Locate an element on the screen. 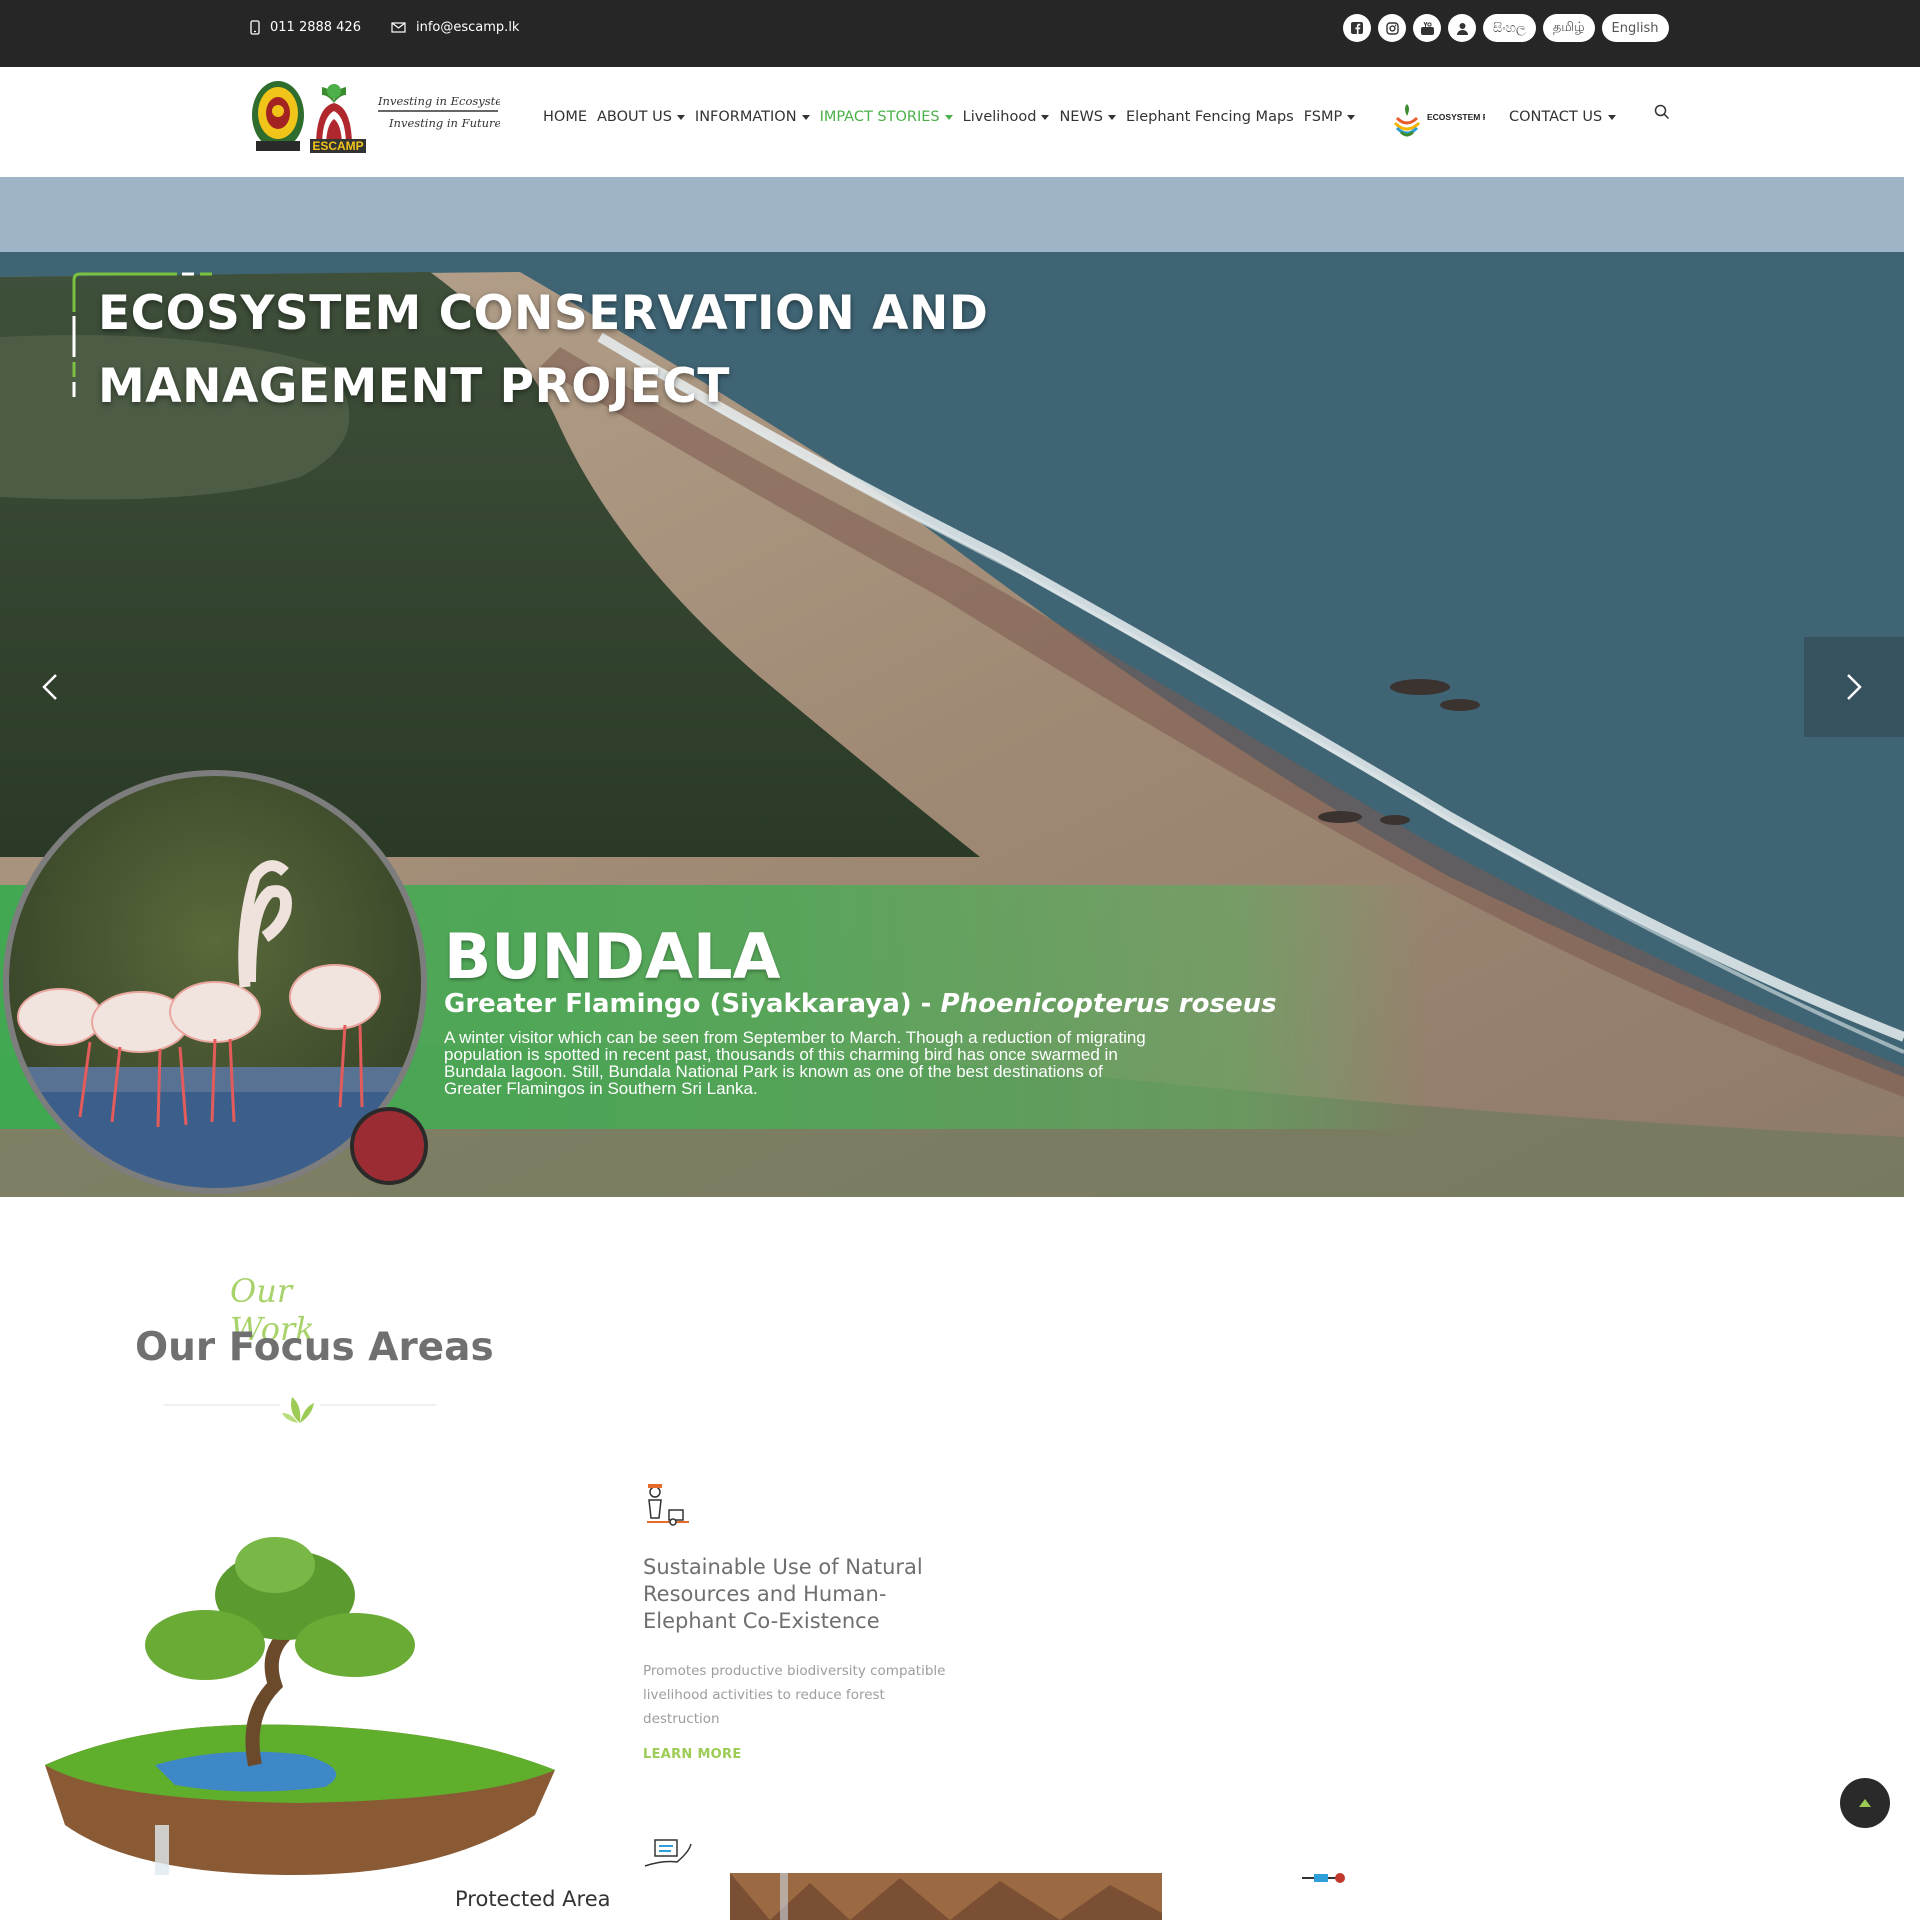 The image size is (1920, 1920). species-common-name: Greater Flamingo (Siyakkaraya) - is located at coordinates (692, 1004).